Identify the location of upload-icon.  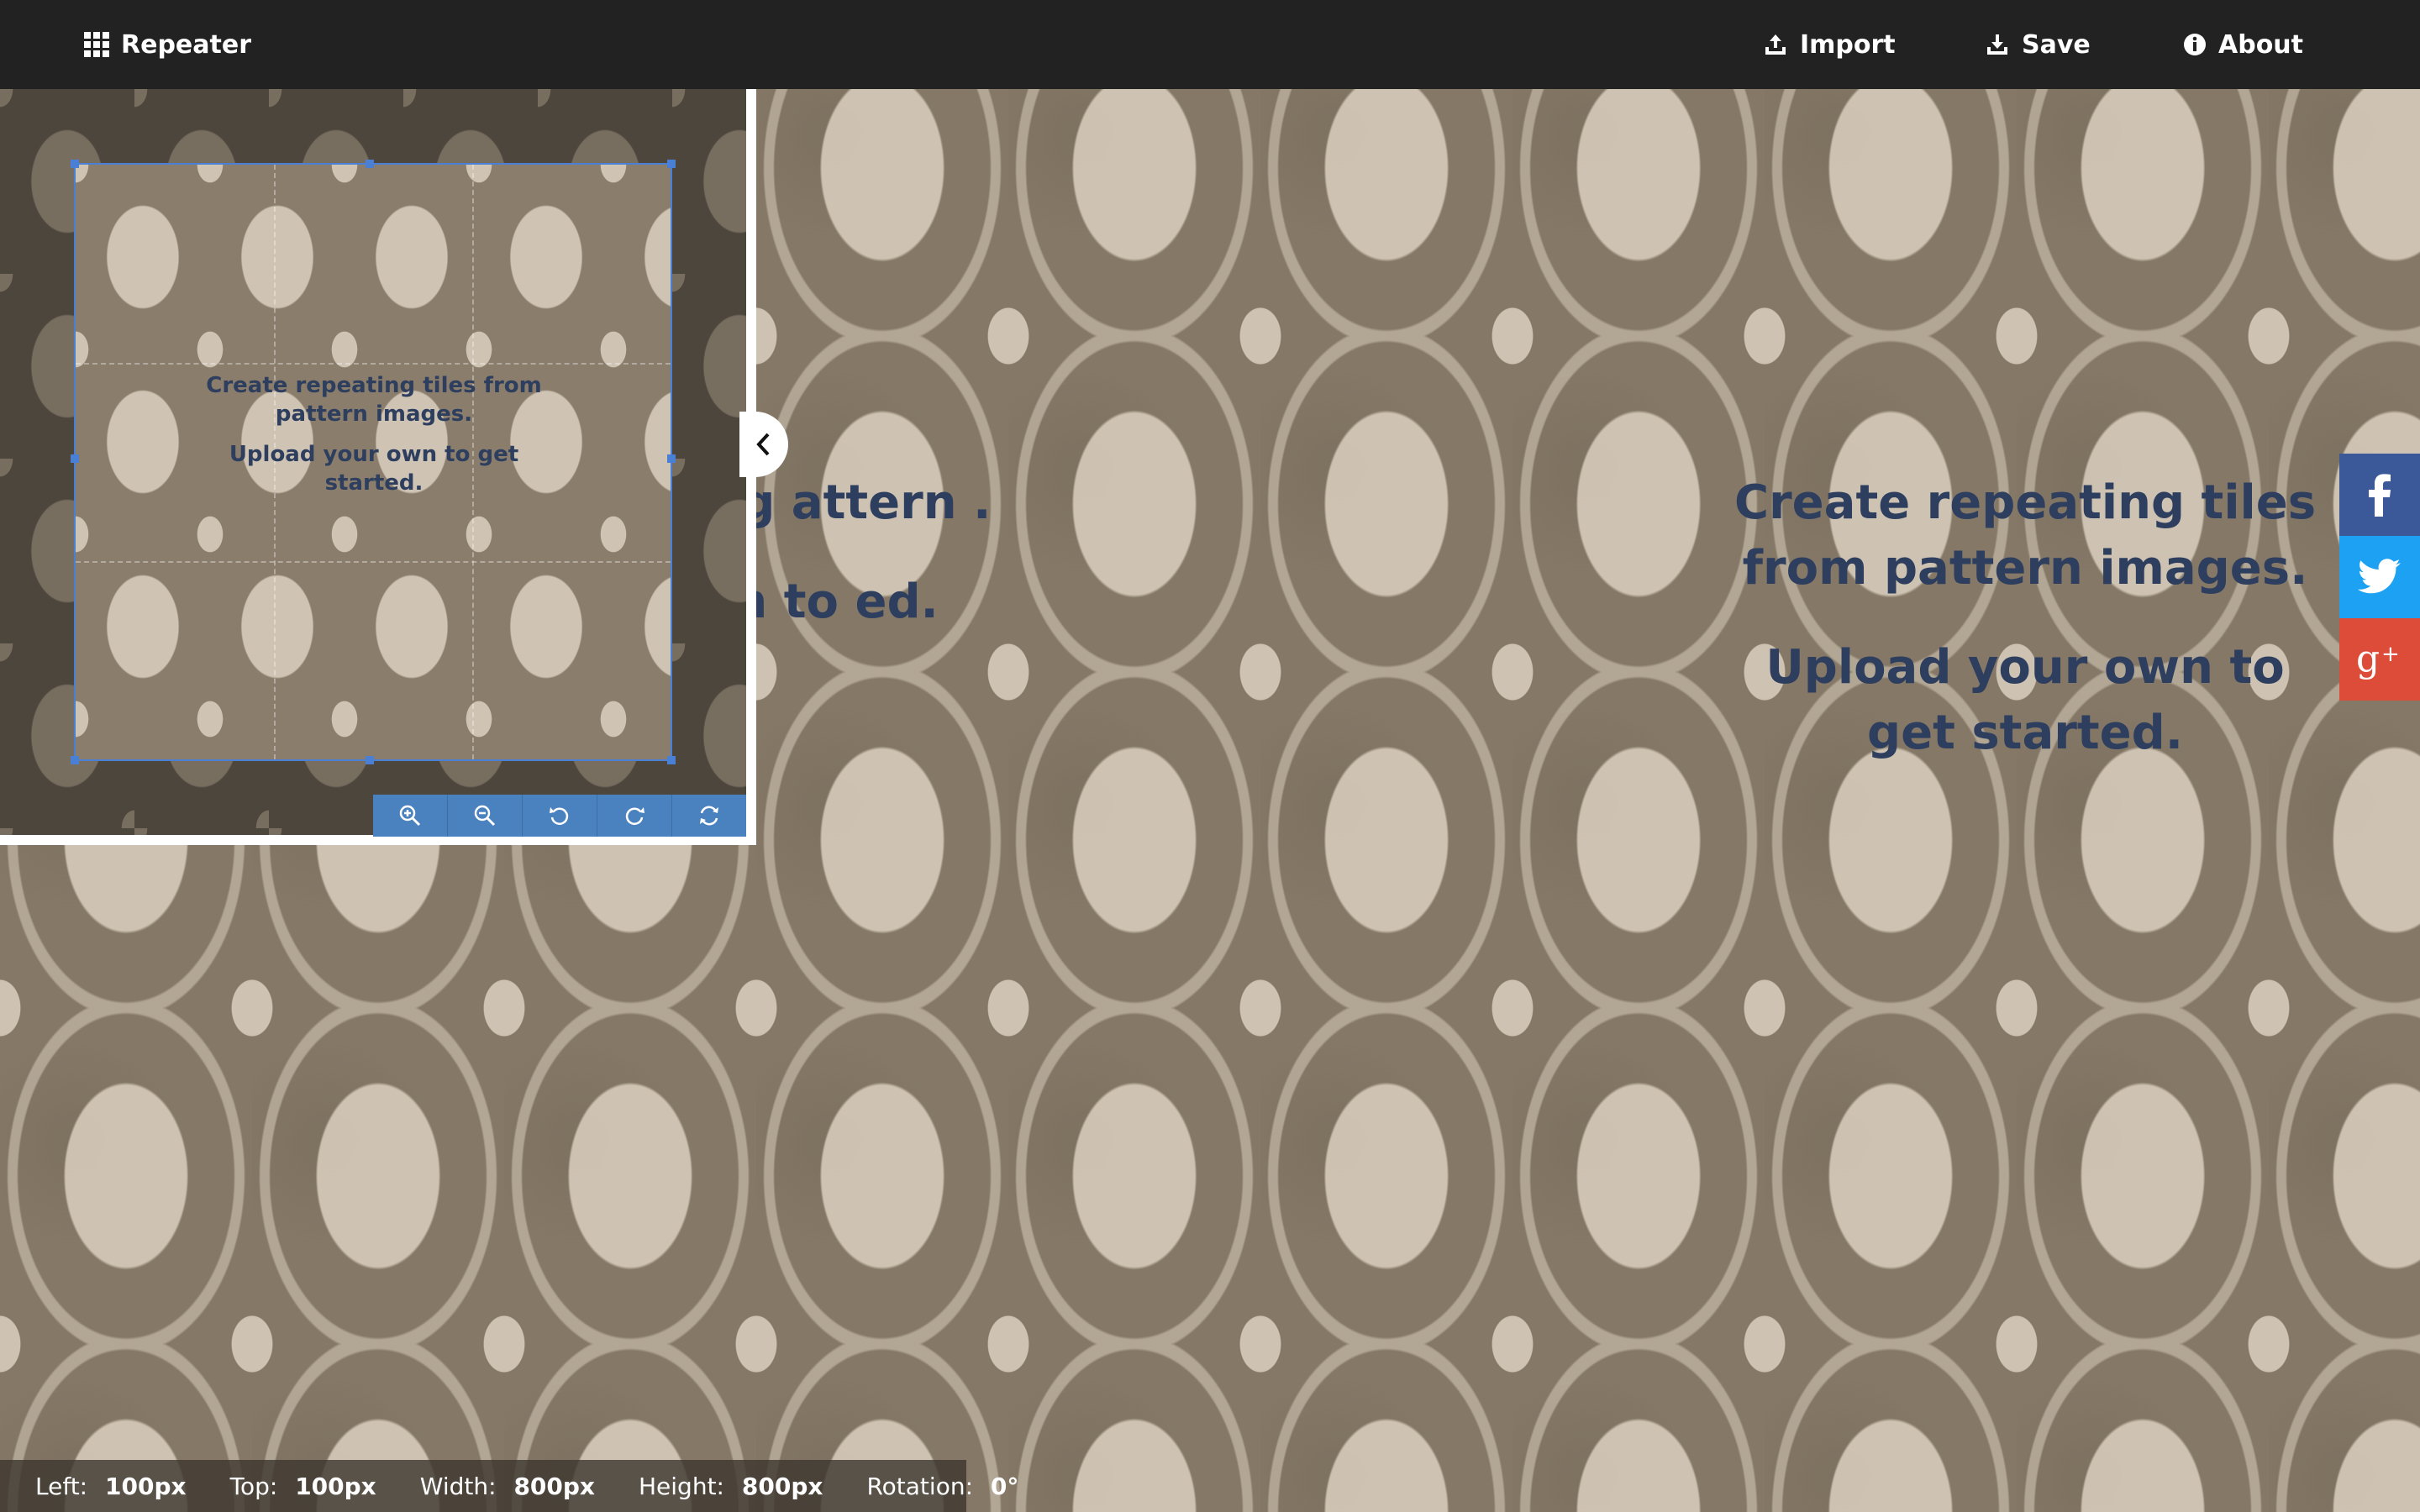
(1775, 44).